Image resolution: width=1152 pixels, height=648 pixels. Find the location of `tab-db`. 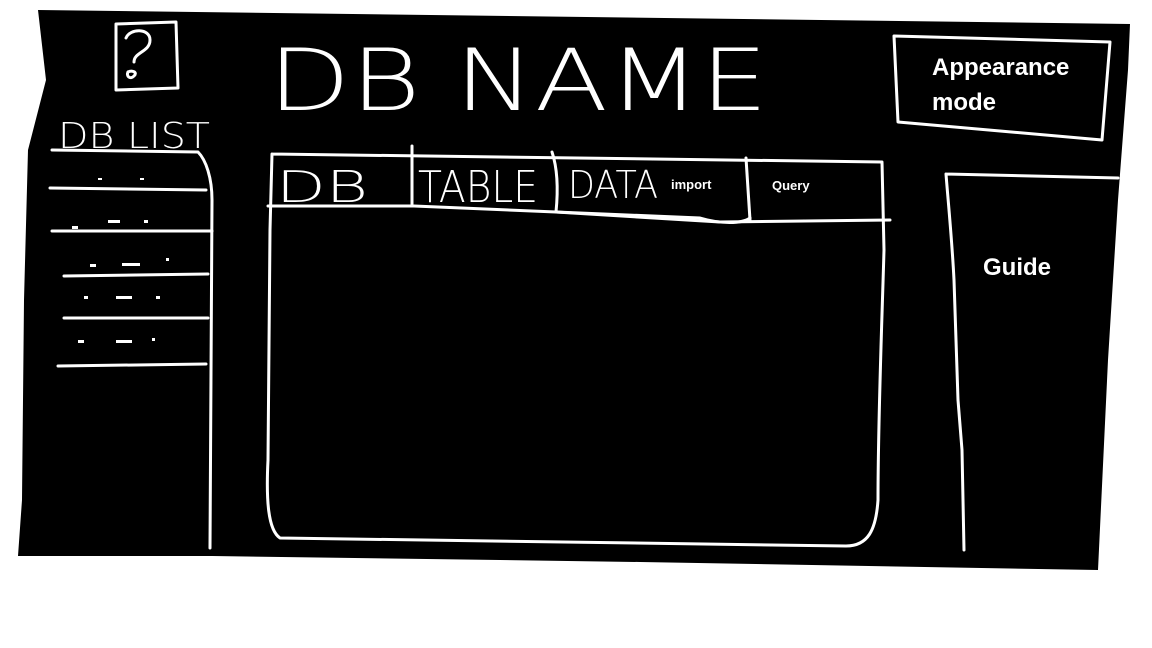

tab-db is located at coordinates (341, 178).